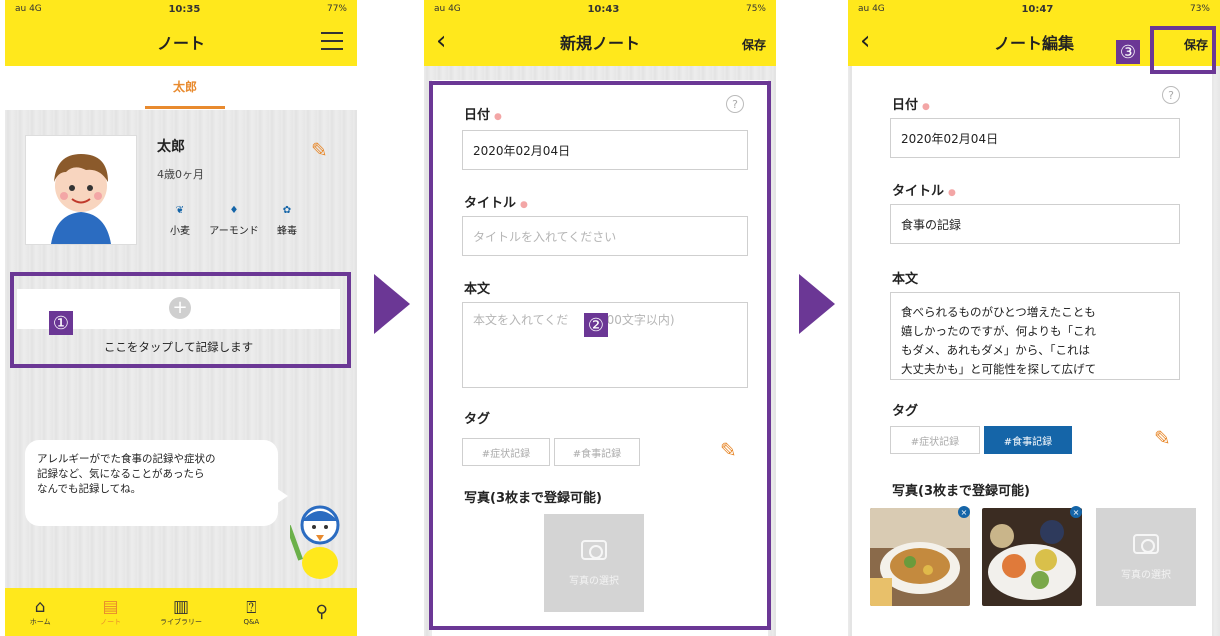 Image resolution: width=1220 pixels, height=636 pixels. I want to click on clock-text: 10:47, so click(1037, 9).